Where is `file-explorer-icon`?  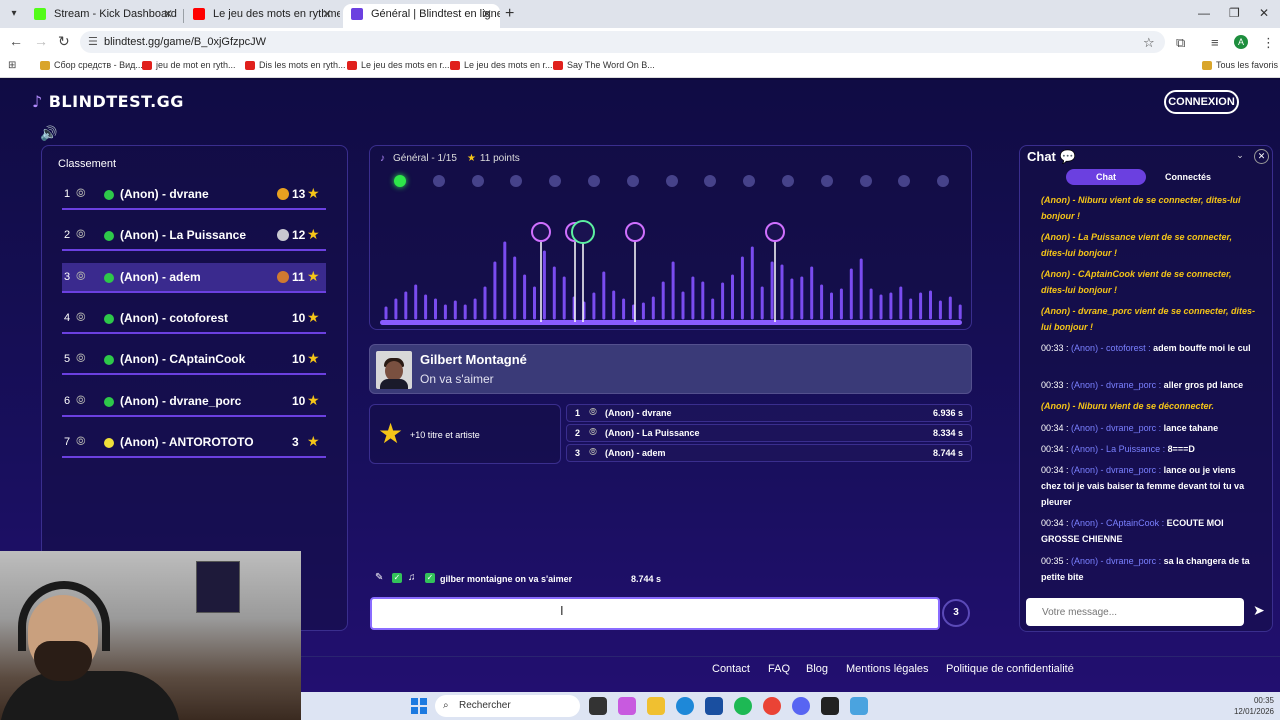
file-explorer-icon is located at coordinates (656, 706).